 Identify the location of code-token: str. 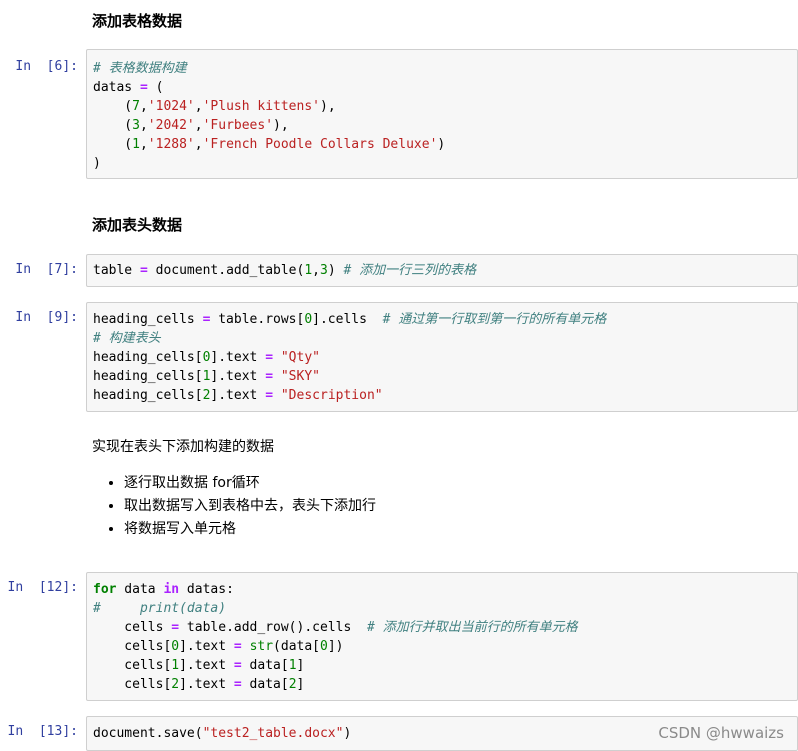
(261, 646).